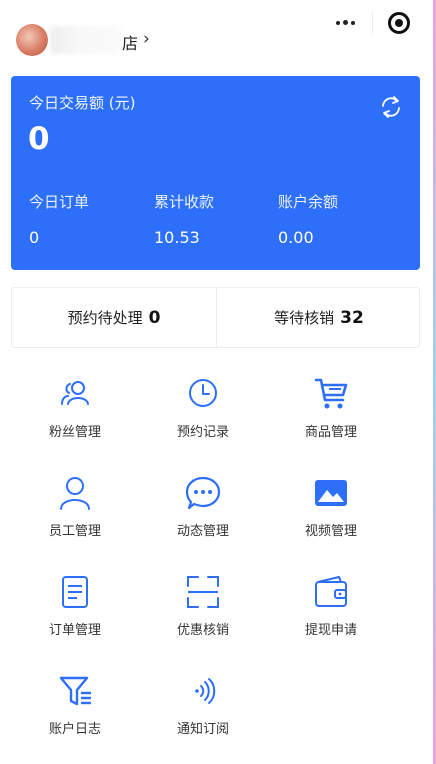  What do you see at coordinates (146, 39) in the screenshot?
I see `chevron-right-icon: ›` at bounding box center [146, 39].